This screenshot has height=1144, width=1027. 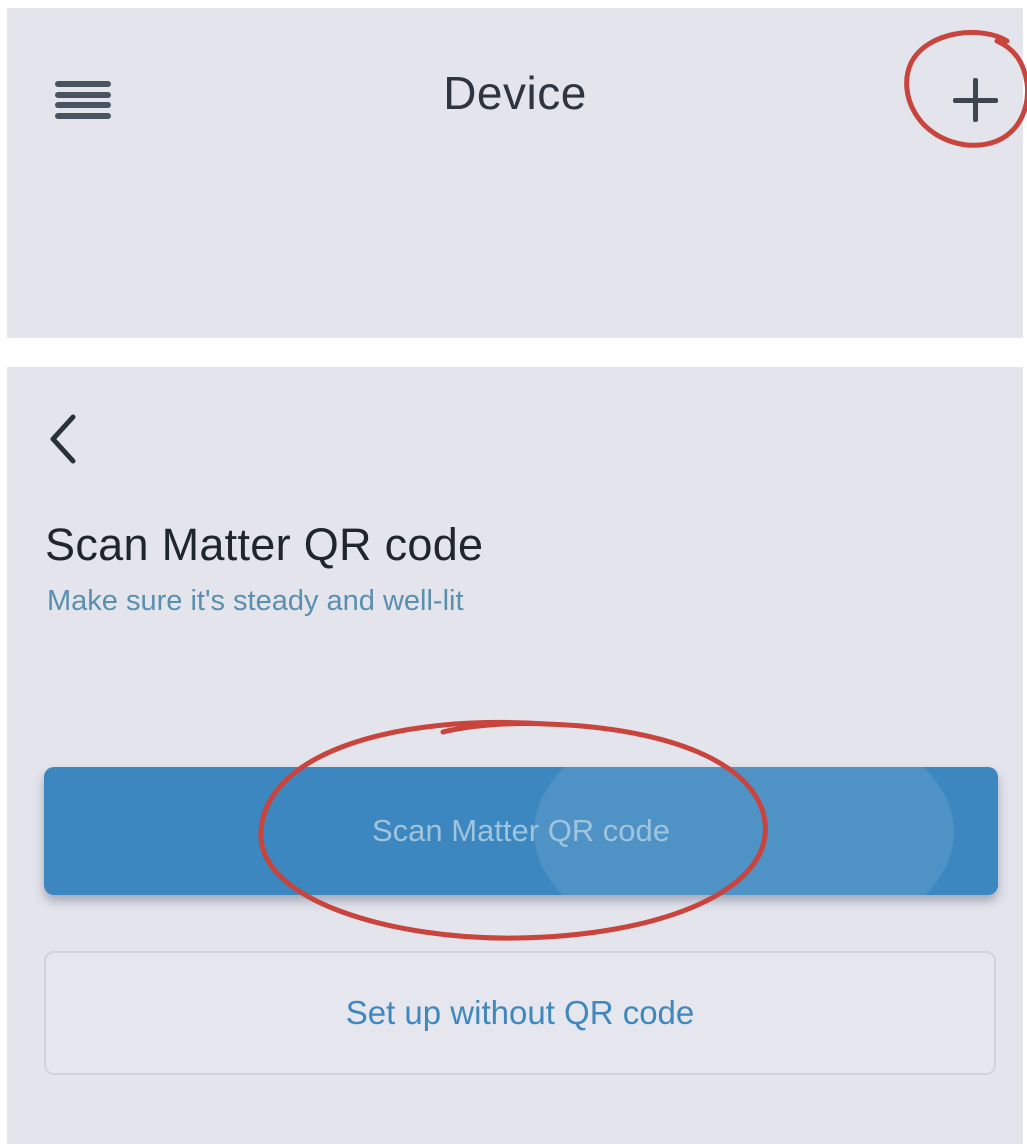 I want to click on scan-qr-button-label: Scan Matter QR code, so click(x=521, y=830).